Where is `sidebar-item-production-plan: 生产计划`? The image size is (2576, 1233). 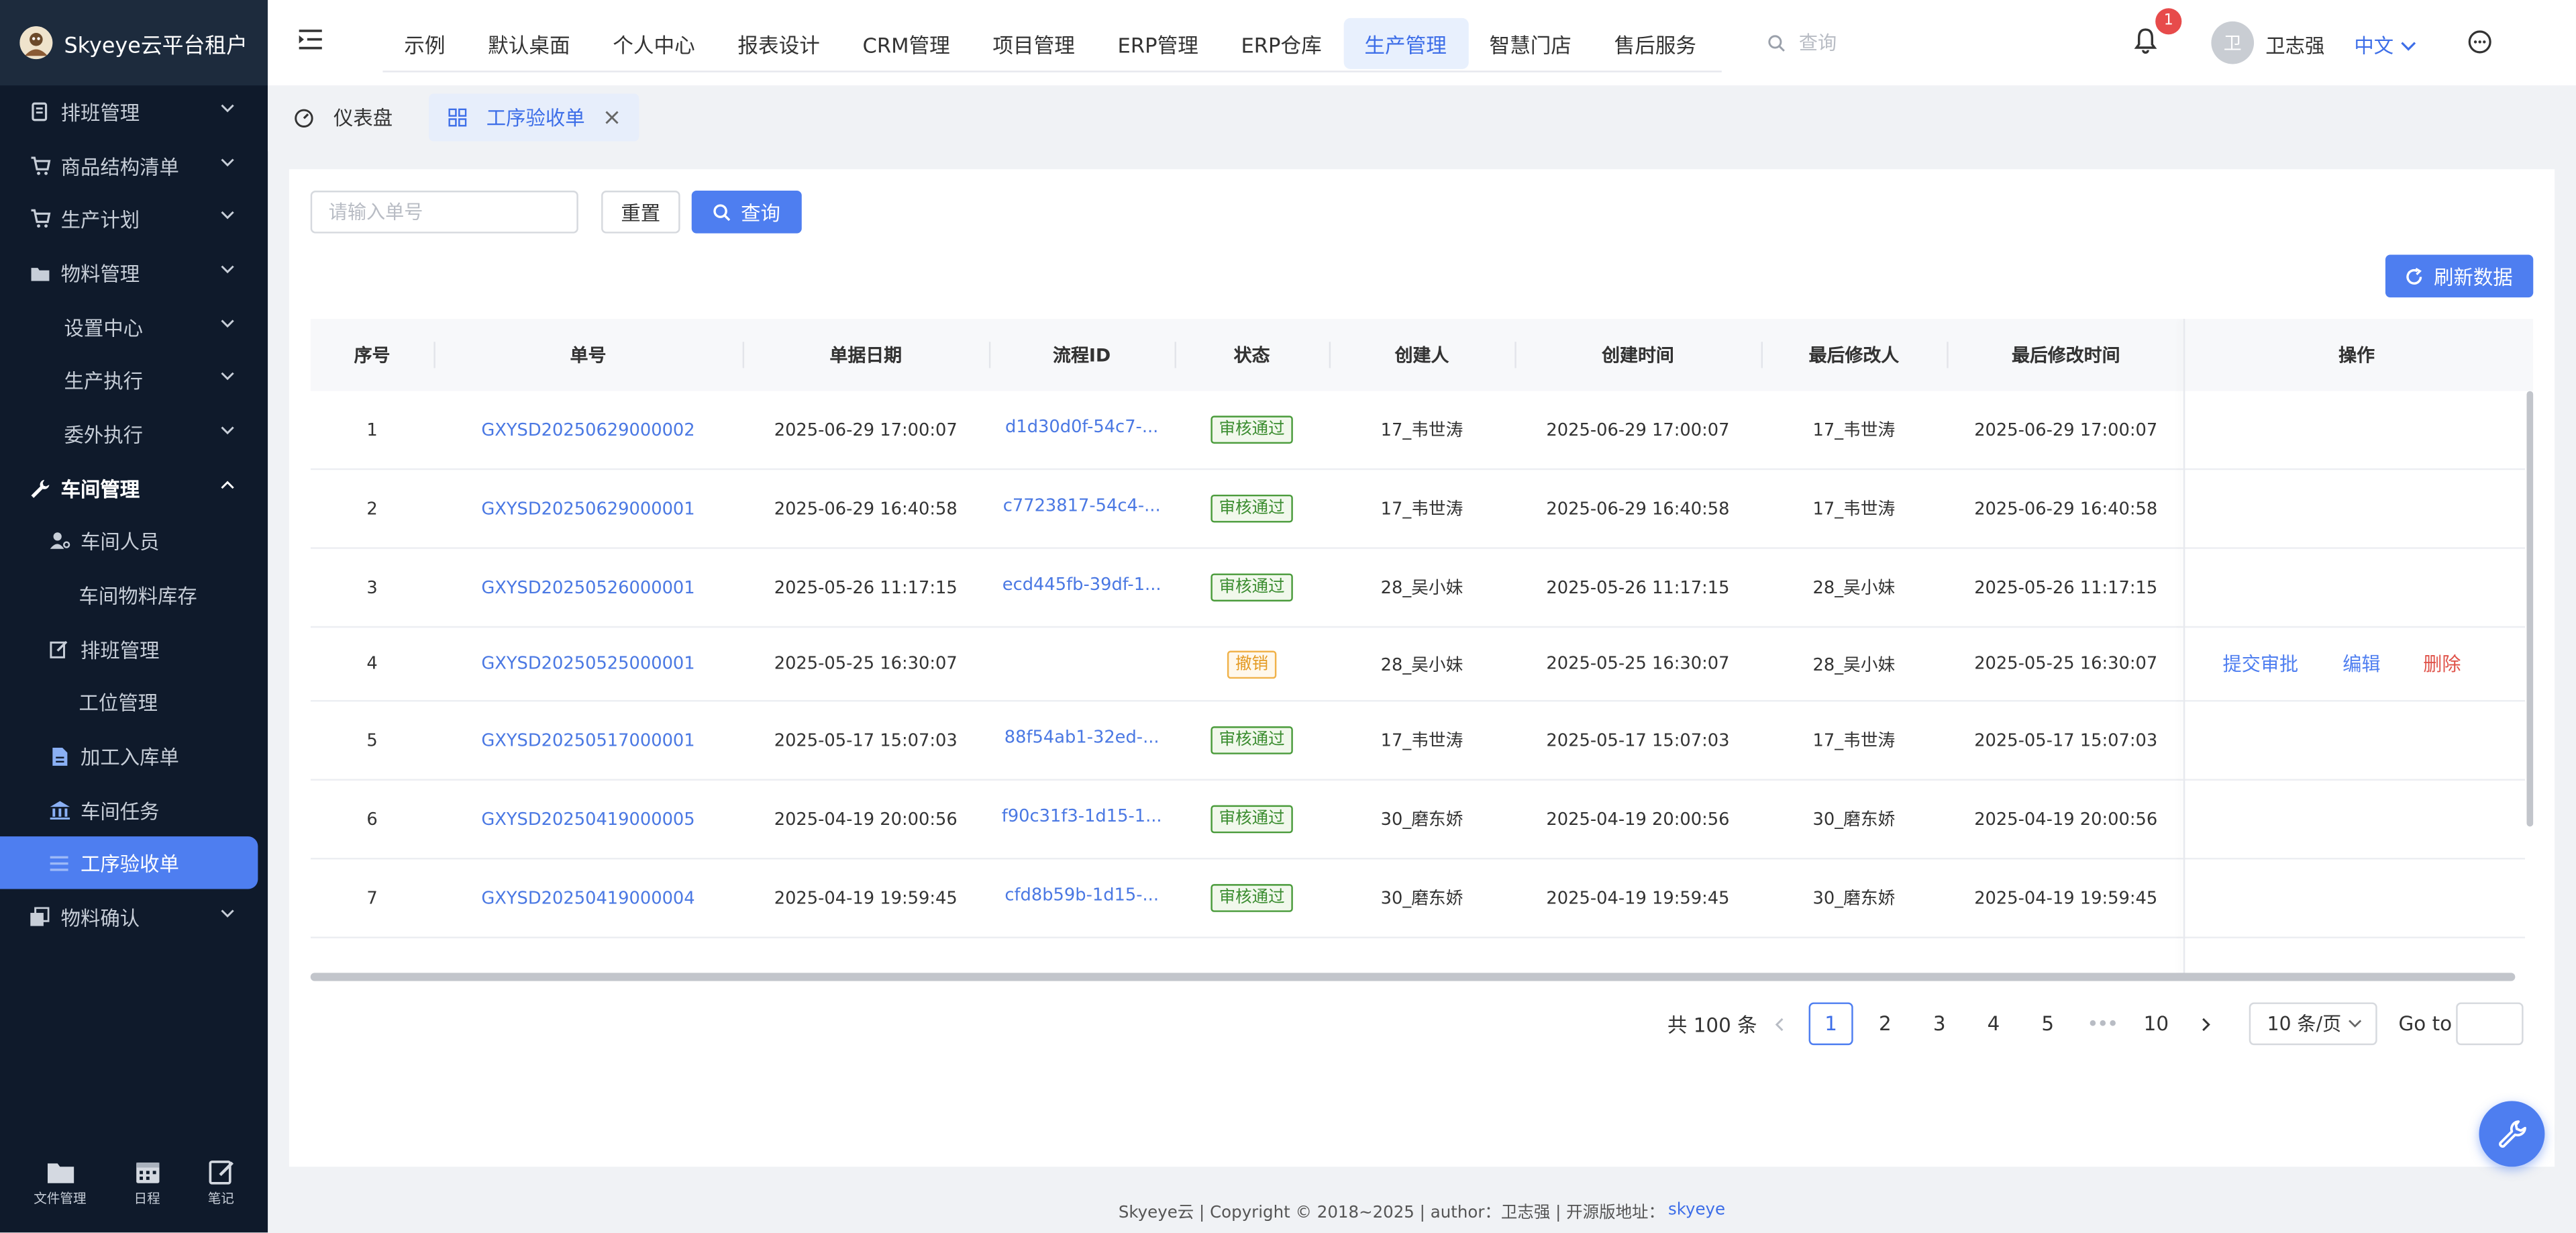 sidebar-item-production-plan: 生产计划 is located at coordinates (134, 218).